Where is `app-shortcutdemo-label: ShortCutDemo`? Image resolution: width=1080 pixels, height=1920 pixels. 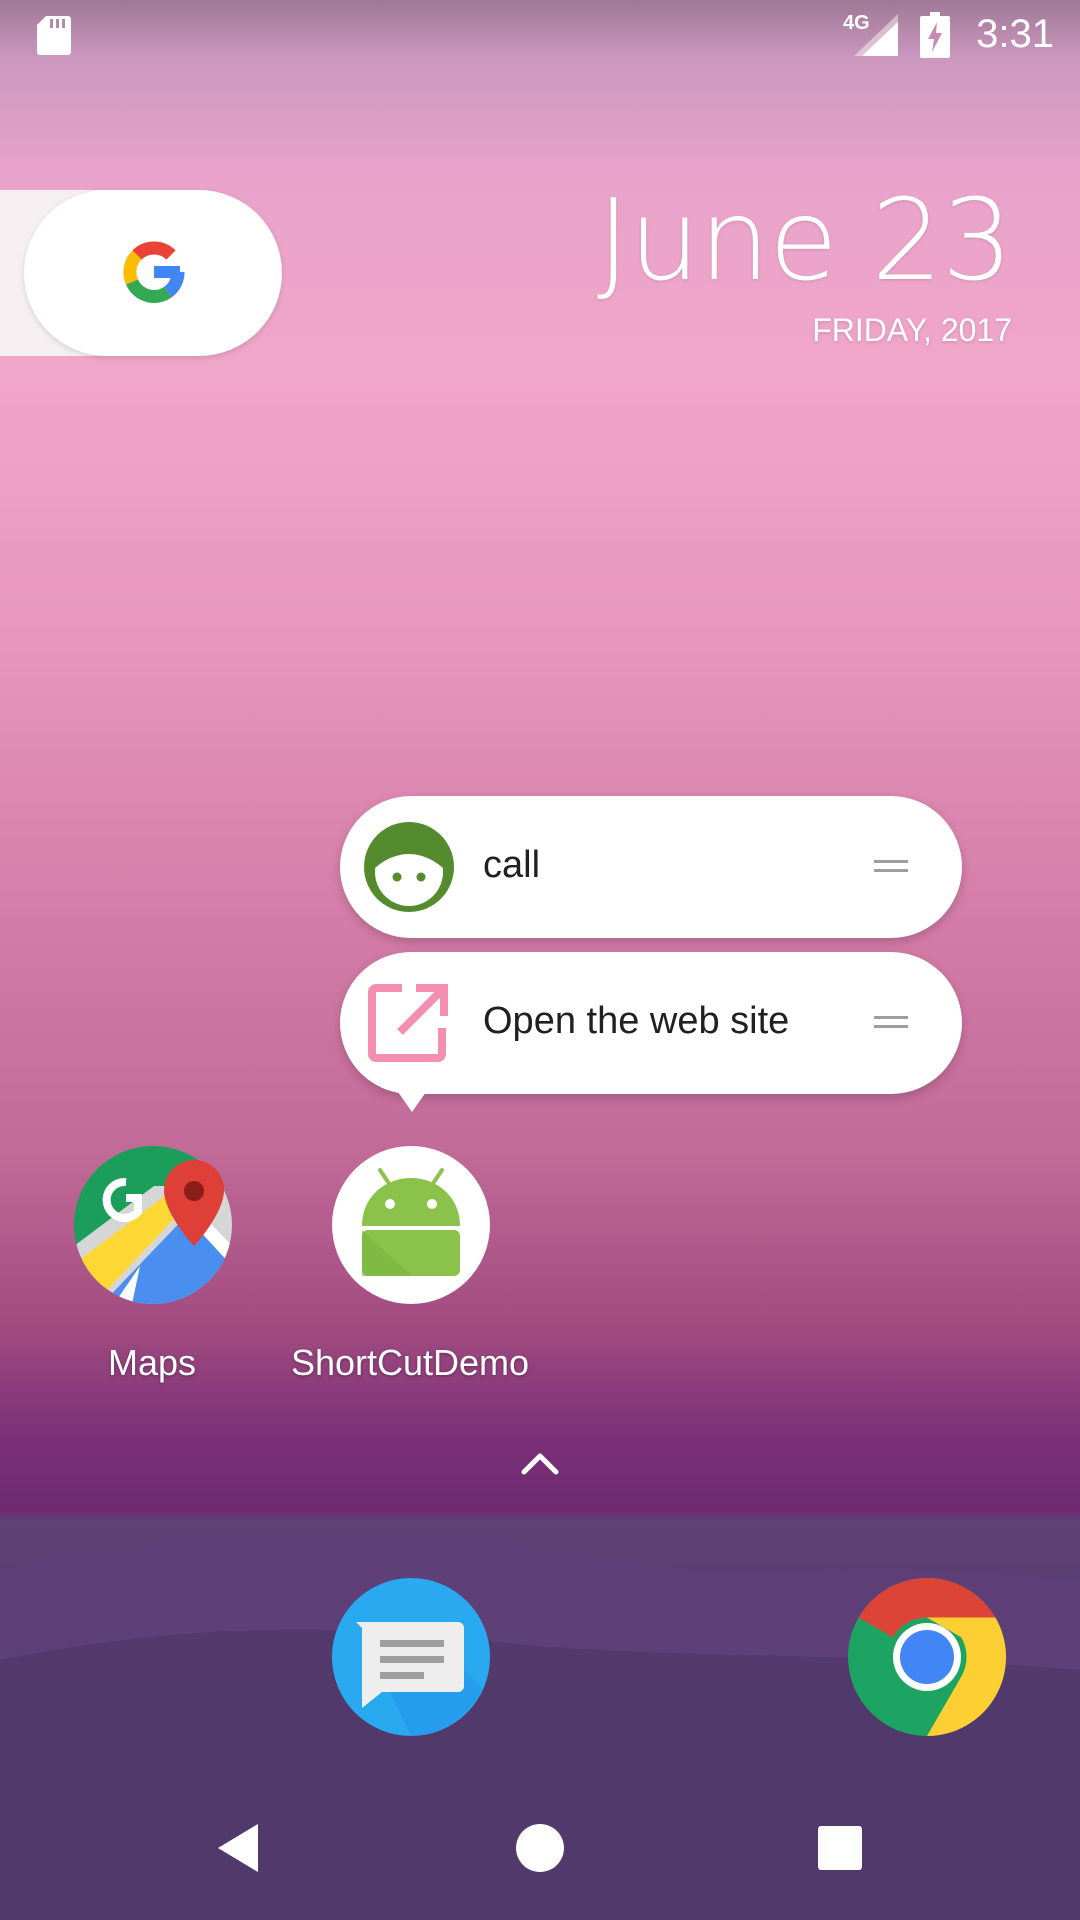 app-shortcutdemo-label: ShortCutDemo is located at coordinates (410, 1362).